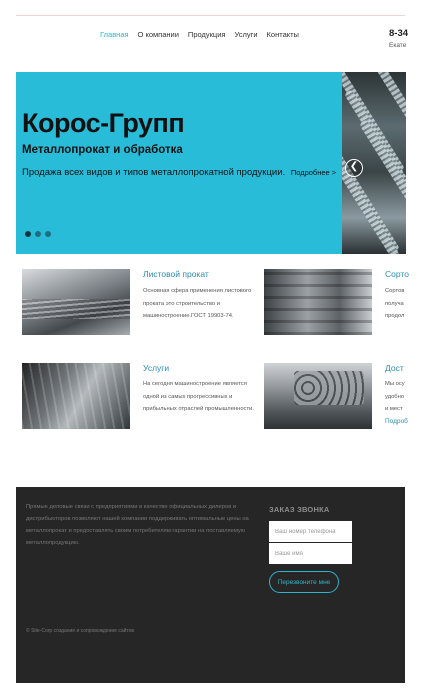 Image resolution: width=421 pixels, height=700 pixels. I want to click on phone-input, so click(310, 531).